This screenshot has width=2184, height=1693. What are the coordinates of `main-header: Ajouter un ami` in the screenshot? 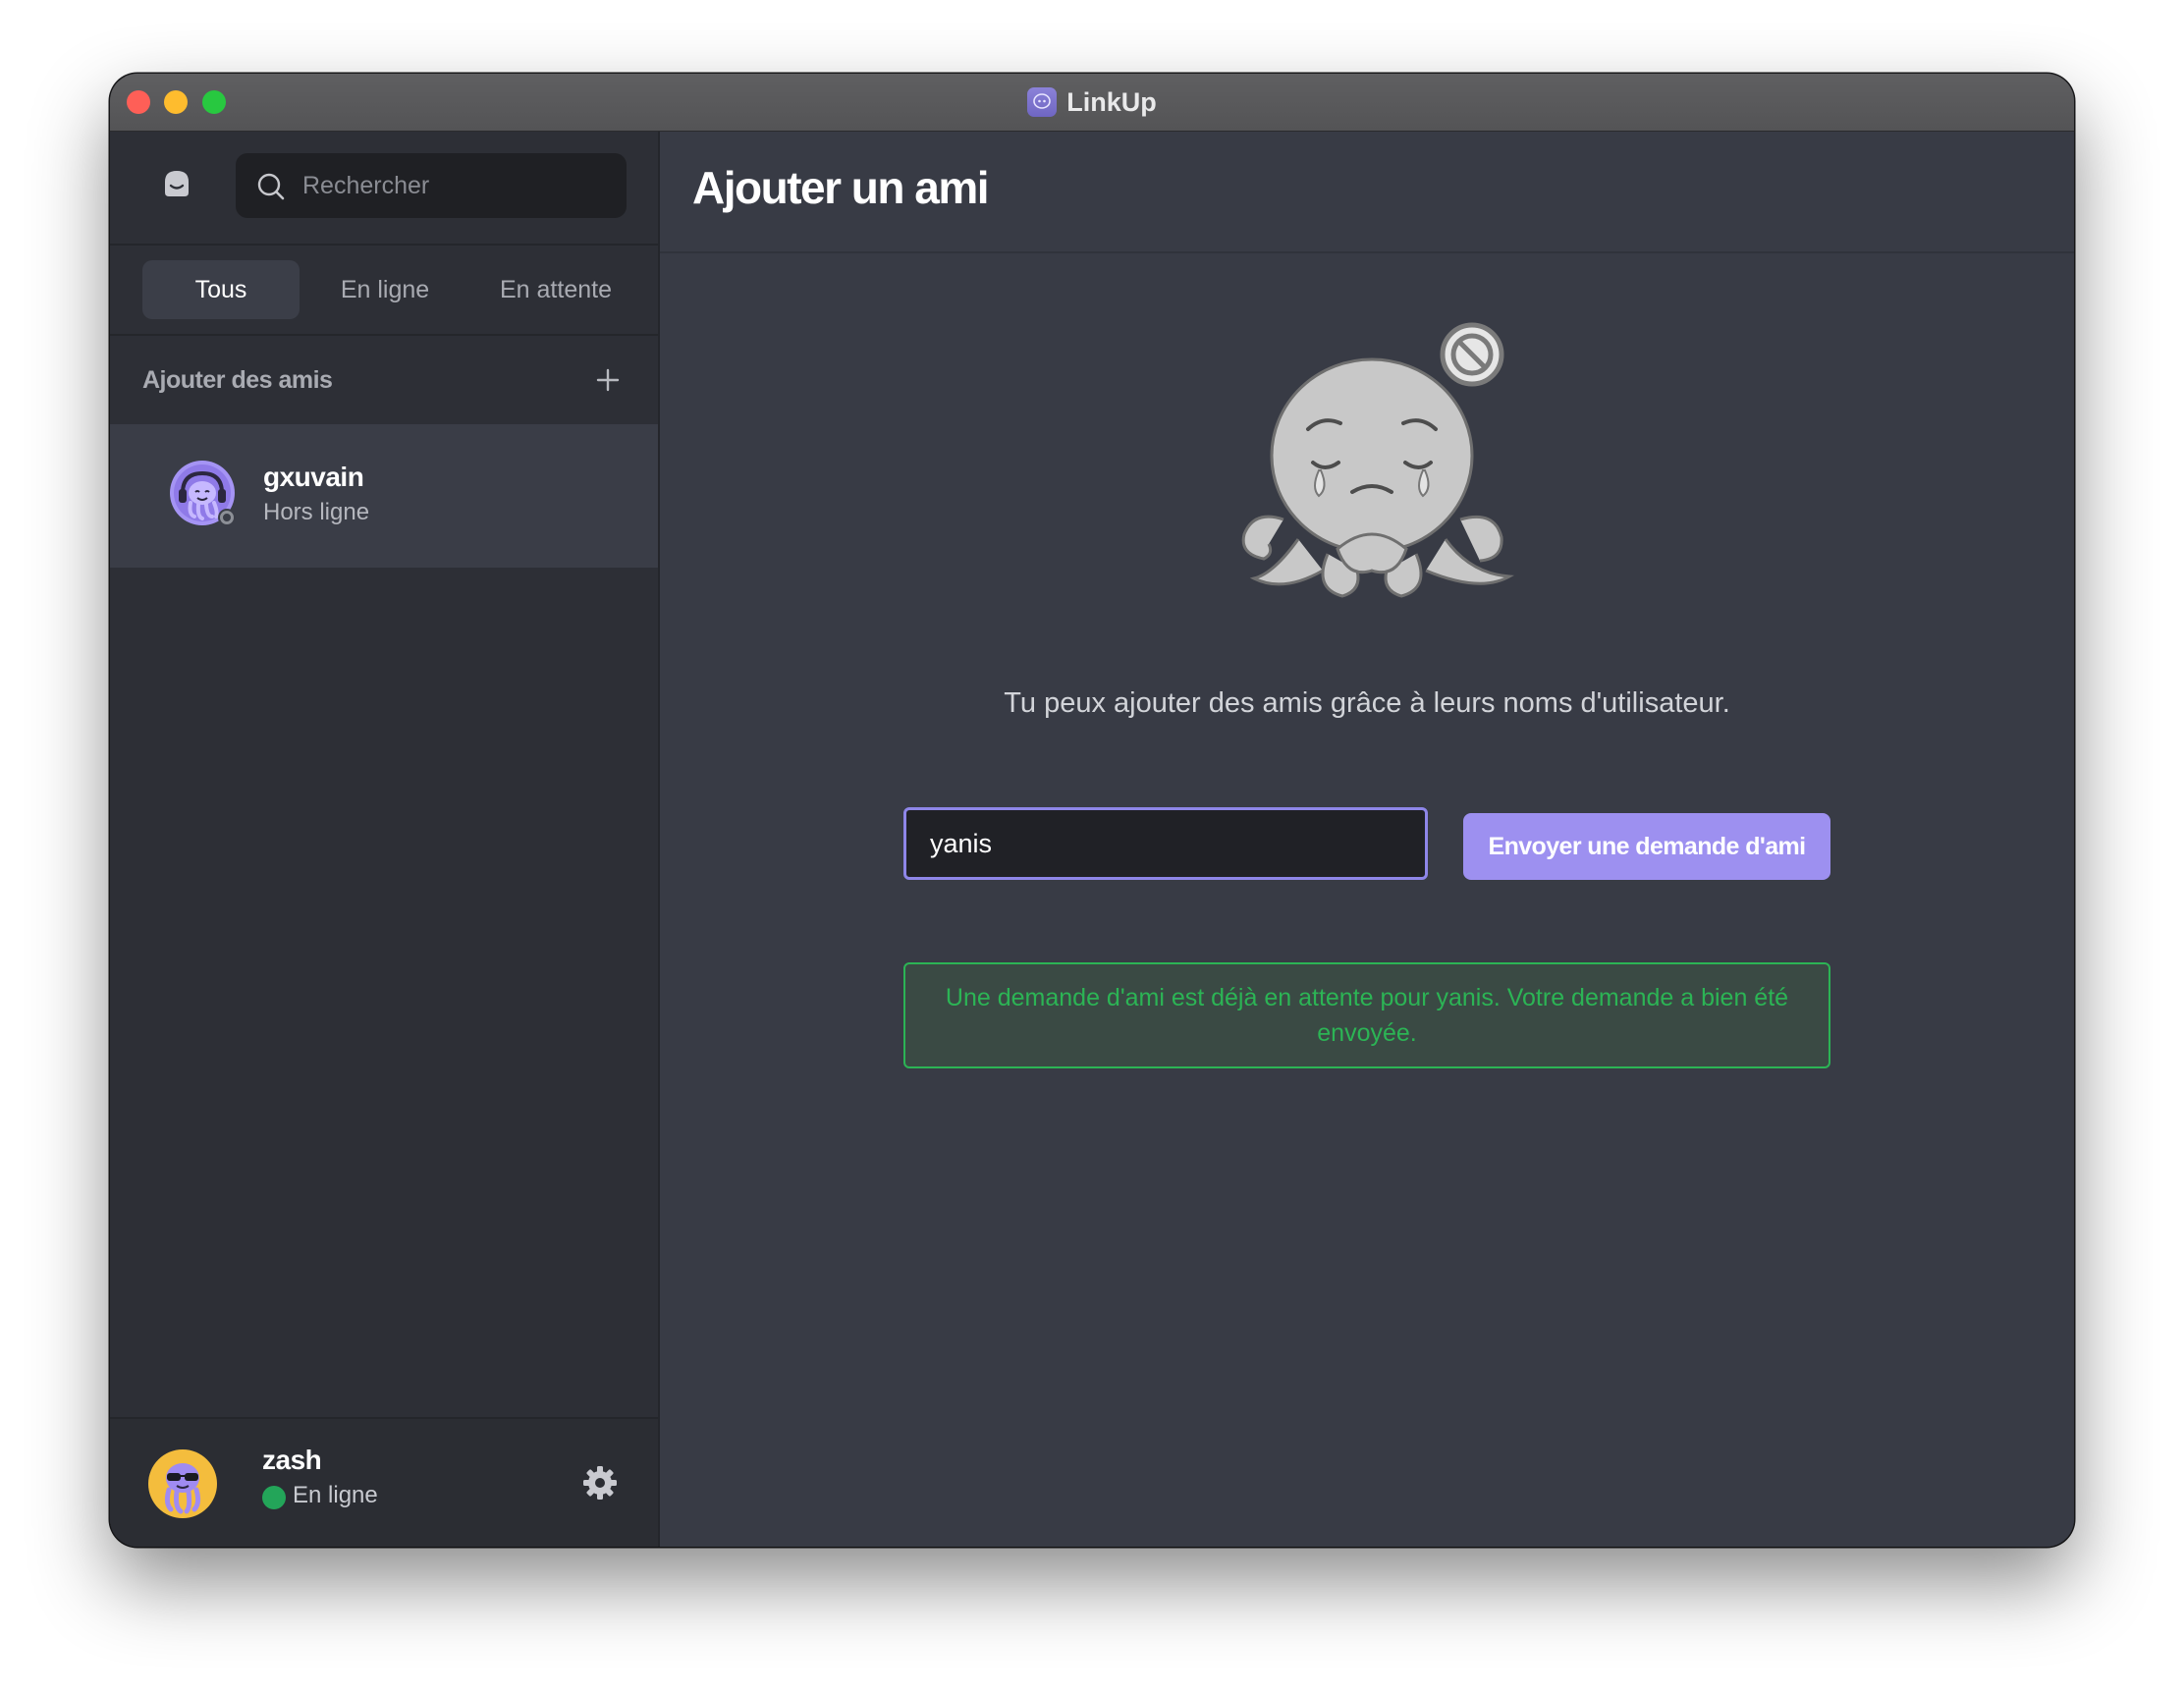 It's located at (1367, 192).